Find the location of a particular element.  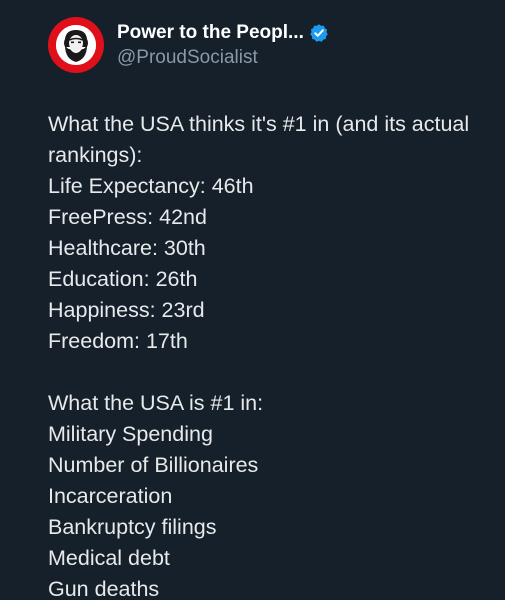

author-info: Power to the Peopl... @ProudSocialist is located at coordinates (223, 45).